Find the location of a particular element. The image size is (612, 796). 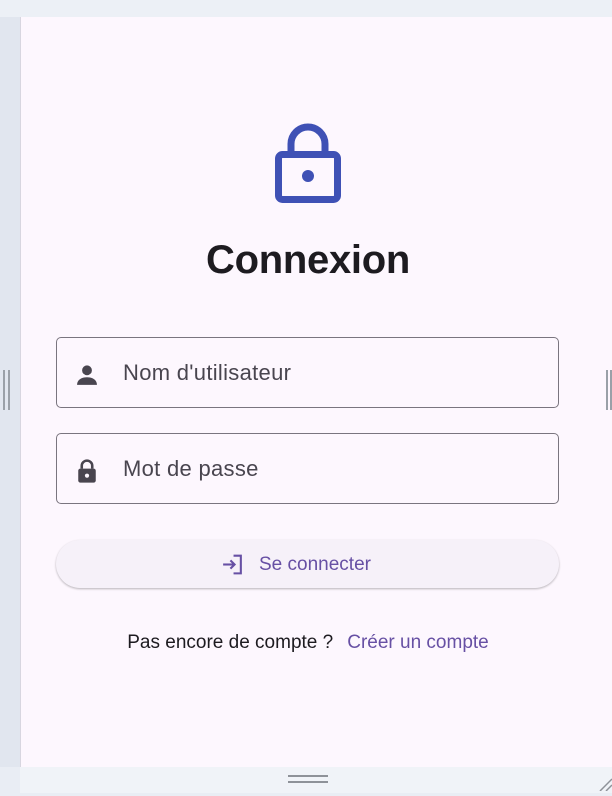

signup-prompt: Pas encore de compte ? Créer un compte is located at coordinates (308, 643).